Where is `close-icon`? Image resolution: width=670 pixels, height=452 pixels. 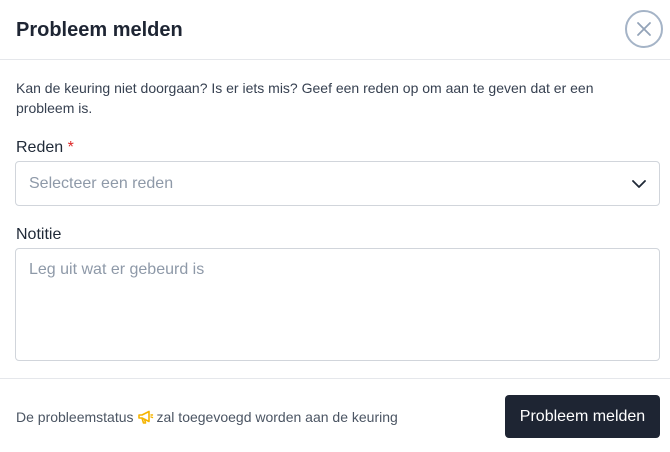
close-icon is located at coordinates (644, 29).